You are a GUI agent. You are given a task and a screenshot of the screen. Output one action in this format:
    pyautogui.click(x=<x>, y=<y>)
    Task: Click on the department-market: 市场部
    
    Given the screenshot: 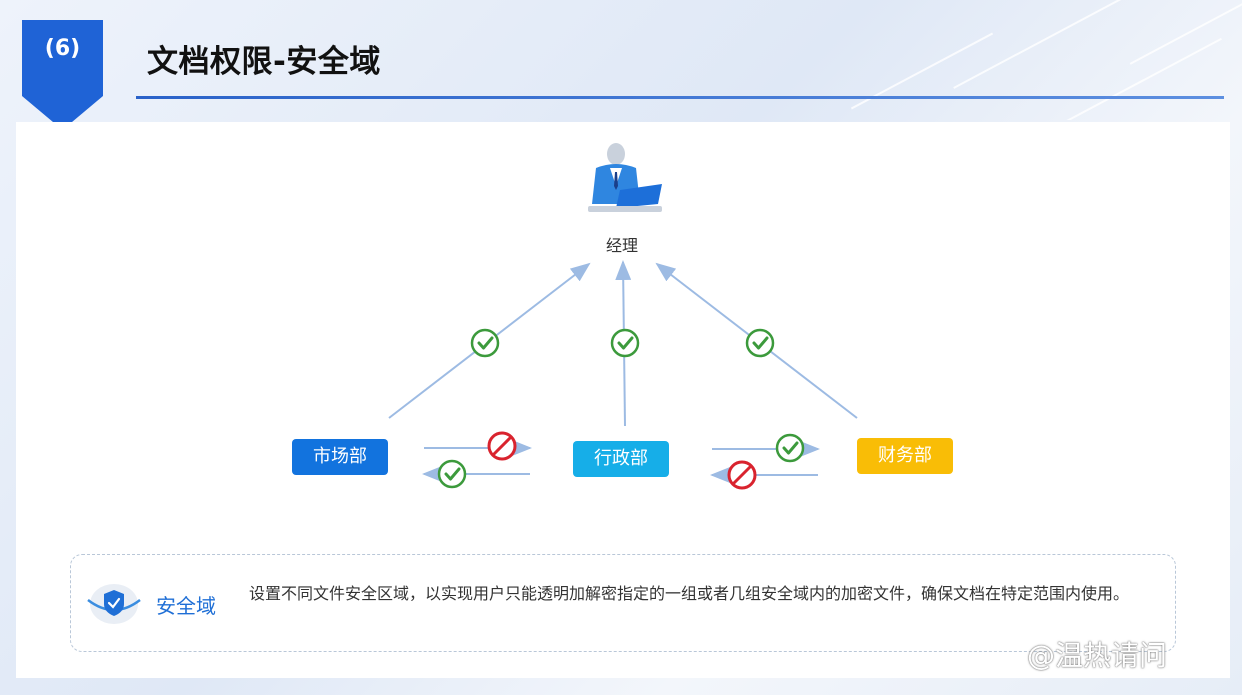 What is the action you would take?
    pyautogui.click(x=340, y=457)
    